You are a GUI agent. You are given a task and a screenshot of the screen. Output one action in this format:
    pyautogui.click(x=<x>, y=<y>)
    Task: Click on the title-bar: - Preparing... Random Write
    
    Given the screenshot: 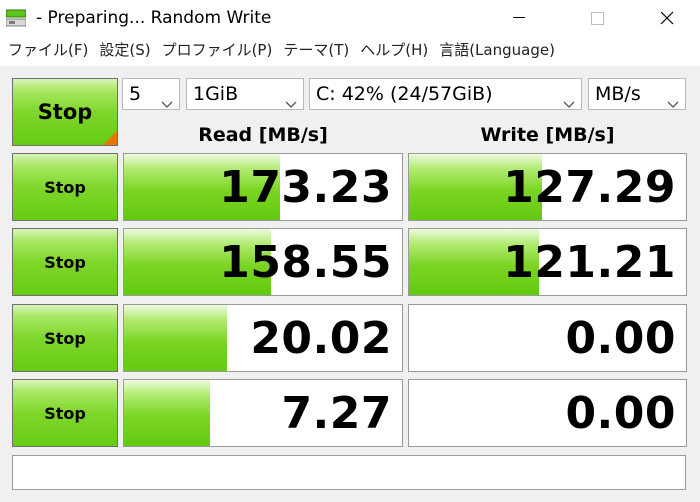 What is the action you would take?
    pyautogui.click(x=350, y=18)
    